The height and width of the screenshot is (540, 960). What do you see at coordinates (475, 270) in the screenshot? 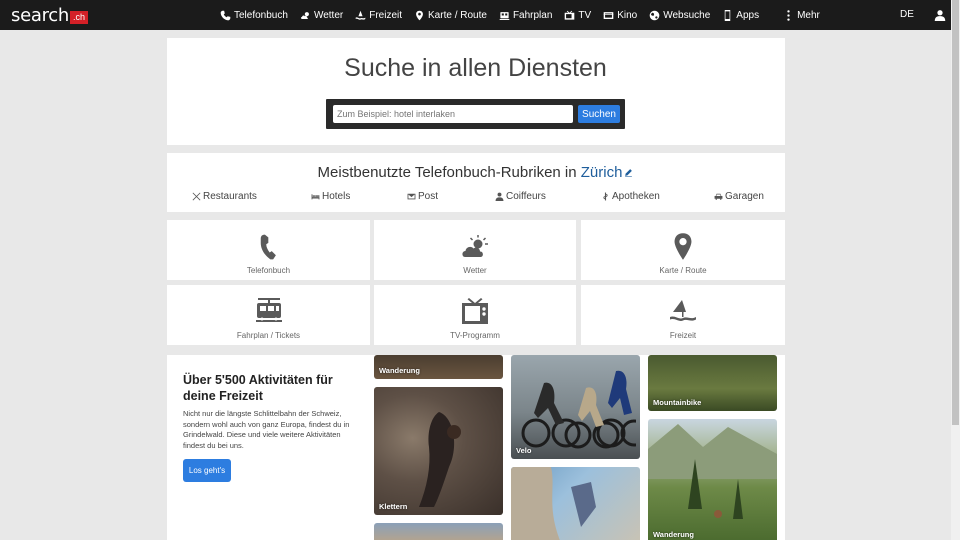
I see `tile-label: Wetter` at bounding box center [475, 270].